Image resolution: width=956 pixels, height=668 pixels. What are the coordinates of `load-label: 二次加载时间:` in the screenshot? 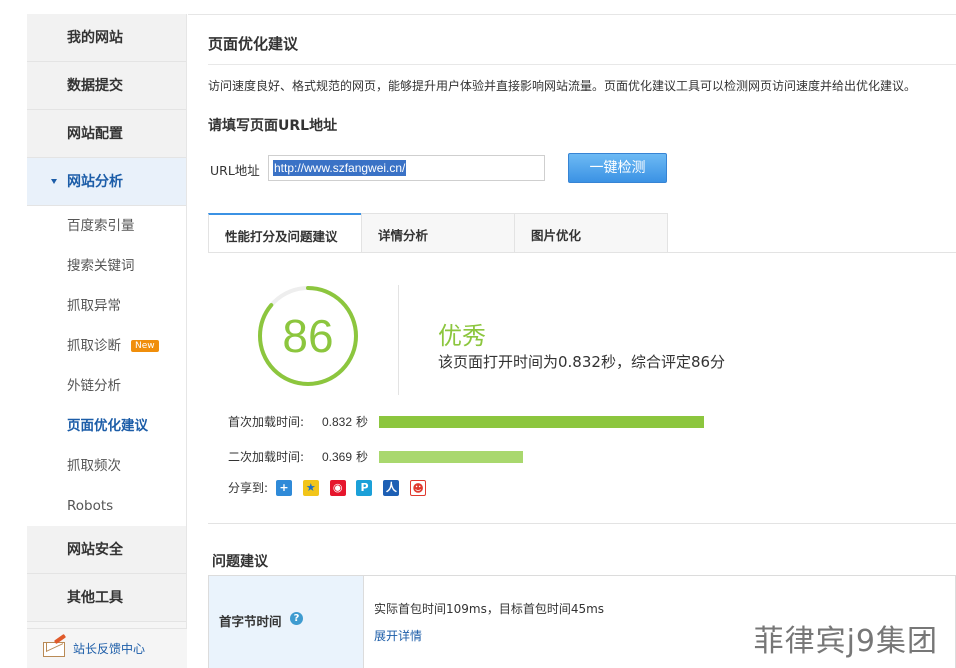 It's located at (266, 457).